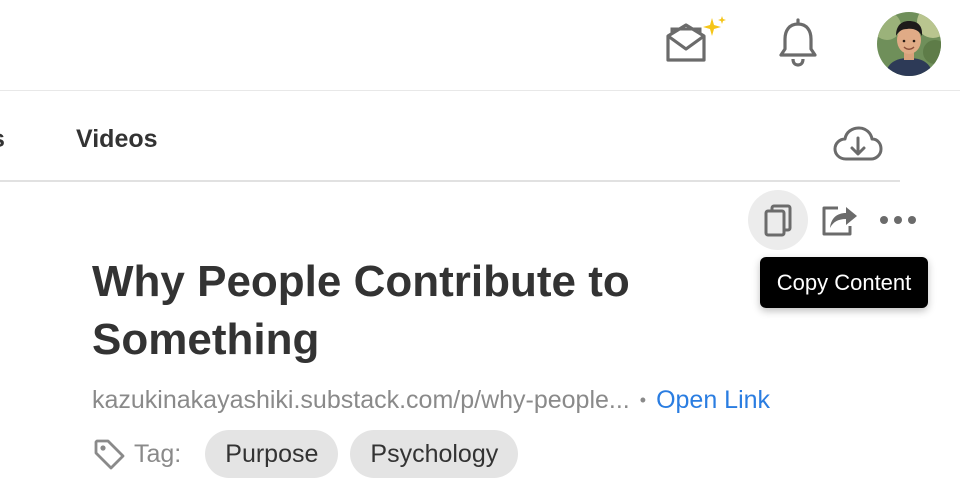 This screenshot has width=960, height=492. What do you see at coordinates (695, 42) in the screenshot?
I see `sparkle-mail-icon` at bounding box center [695, 42].